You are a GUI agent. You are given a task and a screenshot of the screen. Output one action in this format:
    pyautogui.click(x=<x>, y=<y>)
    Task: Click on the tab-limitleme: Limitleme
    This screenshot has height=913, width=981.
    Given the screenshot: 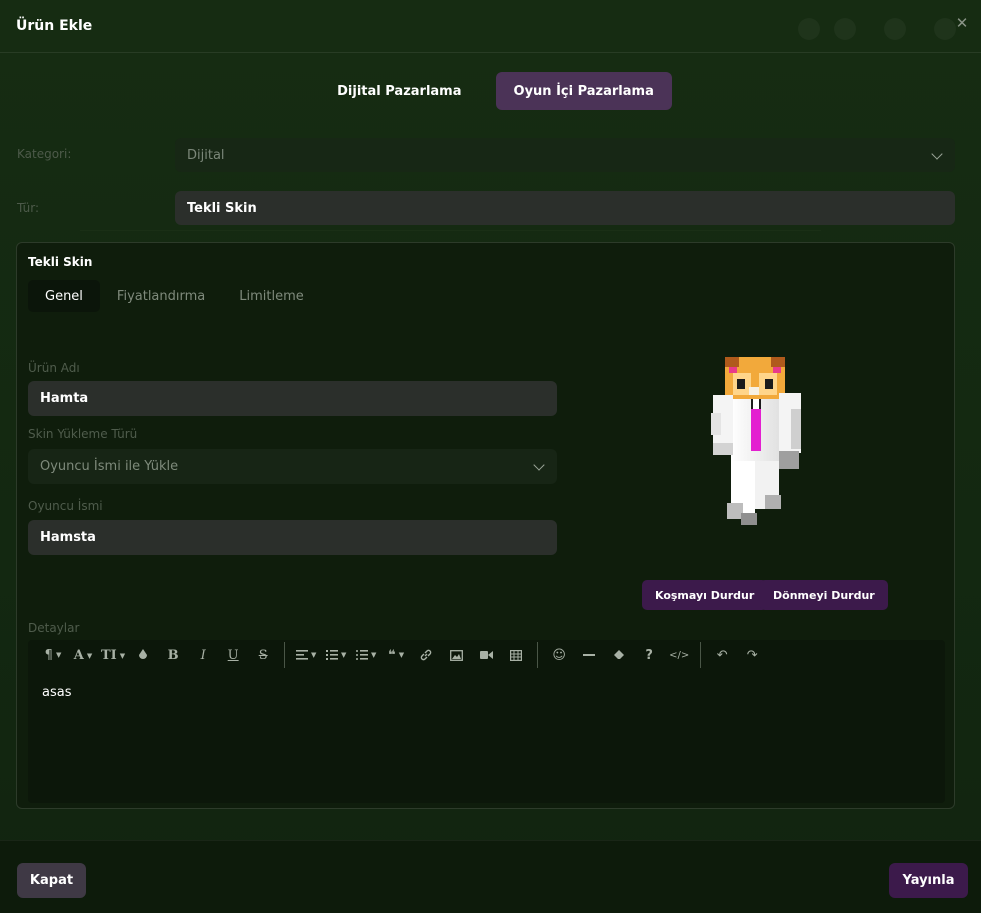 What is the action you would take?
    pyautogui.click(x=271, y=296)
    